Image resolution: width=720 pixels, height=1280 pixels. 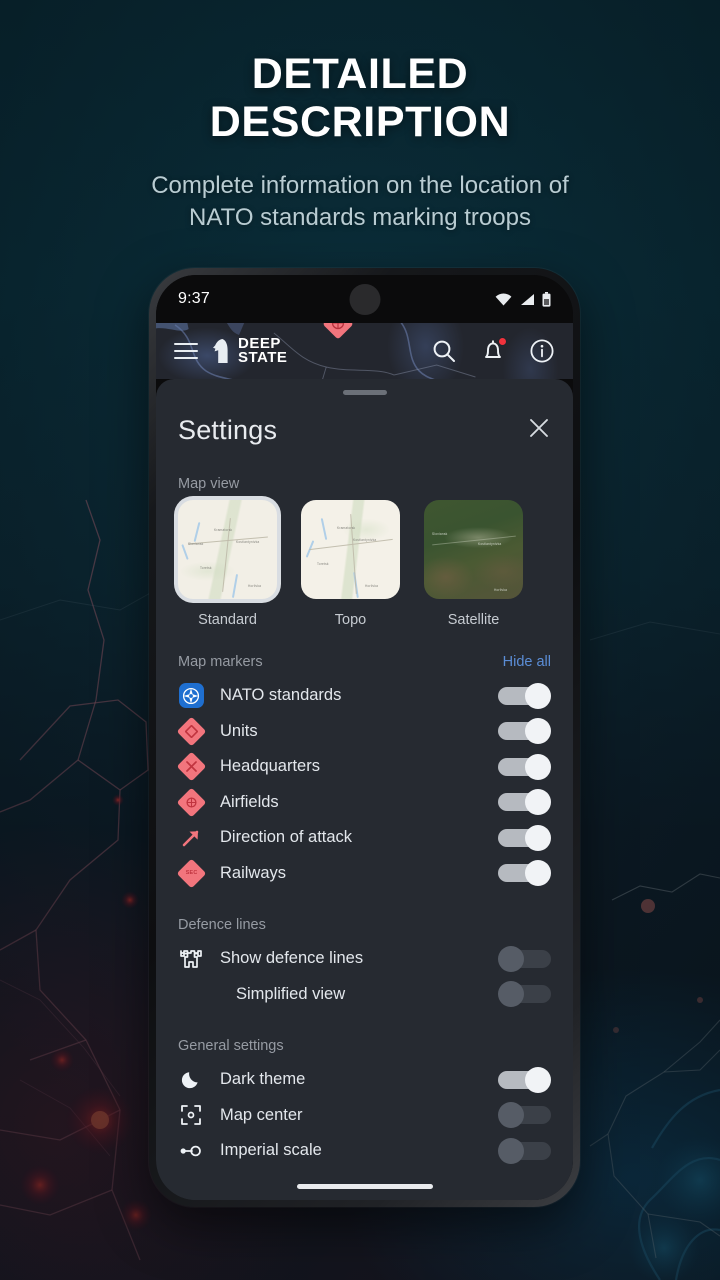 I want to click on deepstate-logo: DEEP STATE, so click(x=250, y=351).